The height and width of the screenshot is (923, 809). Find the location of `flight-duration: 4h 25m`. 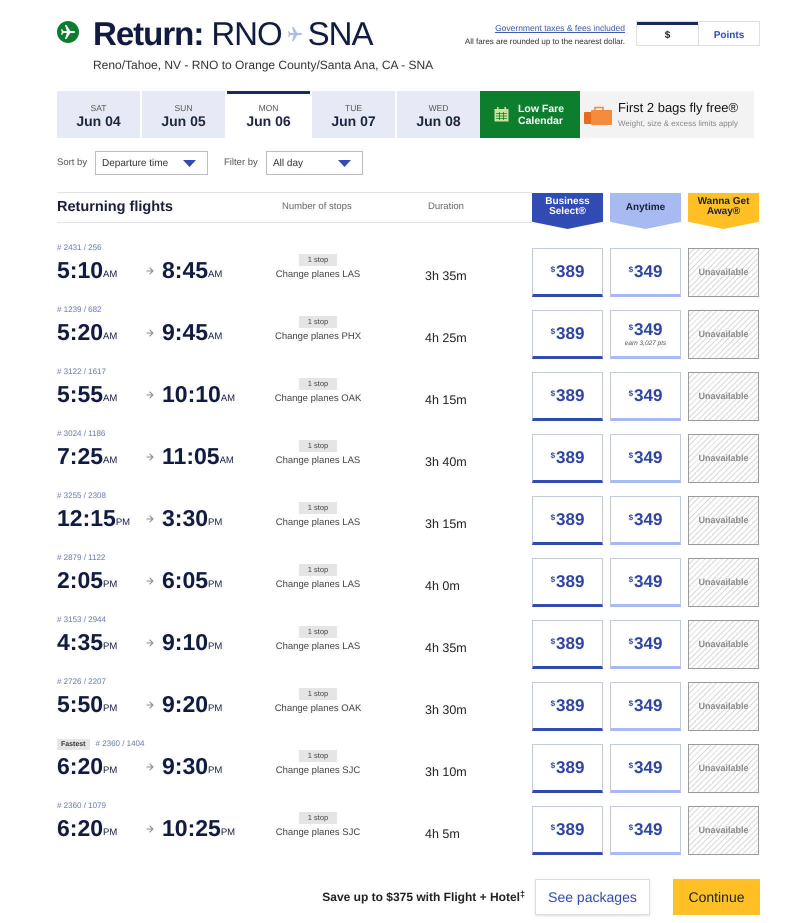

flight-duration: 4h 25m is located at coordinates (446, 338).